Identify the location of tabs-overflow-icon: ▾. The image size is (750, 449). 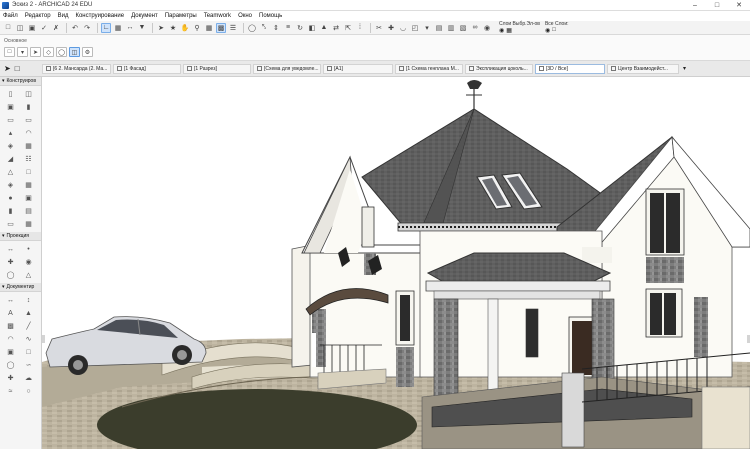
(684, 68).